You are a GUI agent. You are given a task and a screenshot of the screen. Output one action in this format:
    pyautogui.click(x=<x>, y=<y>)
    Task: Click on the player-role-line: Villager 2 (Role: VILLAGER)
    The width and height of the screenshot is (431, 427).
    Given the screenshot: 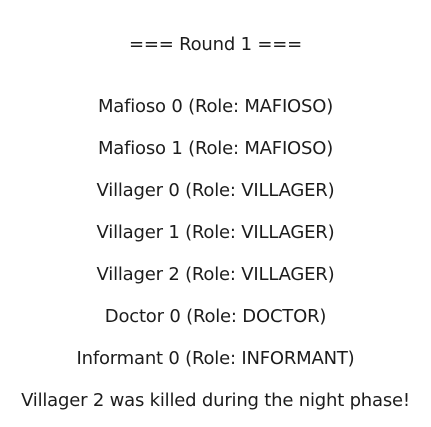 What is the action you would take?
    pyautogui.click(x=215, y=274)
    